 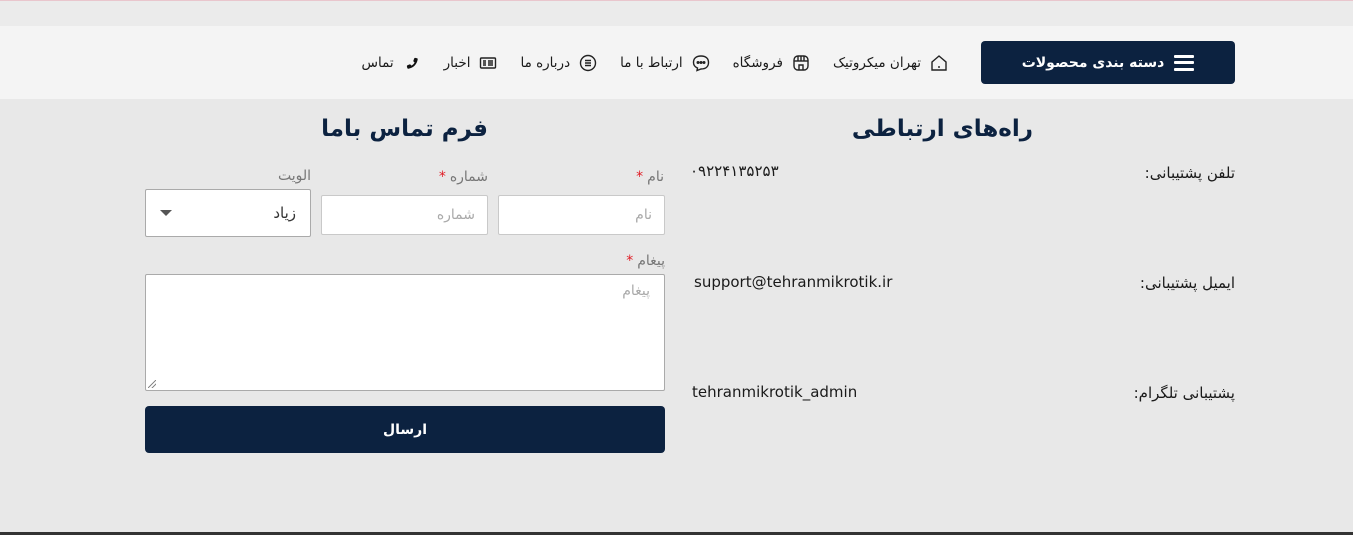 I want to click on priority-selected-value: زیاد, so click(x=284, y=213).